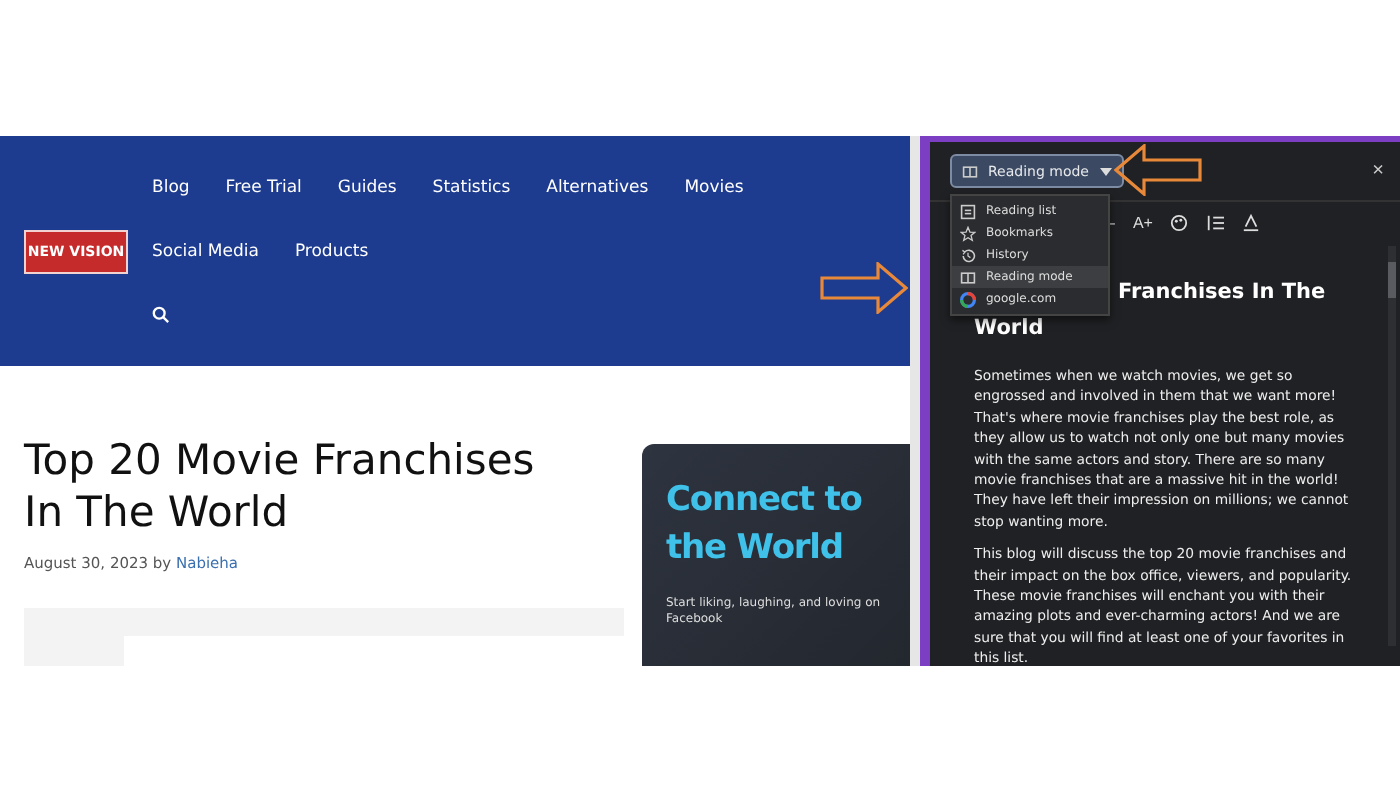 The image size is (1400, 800). What do you see at coordinates (331, 251) in the screenshot?
I see `nav-link: Products` at bounding box center [331, 251].